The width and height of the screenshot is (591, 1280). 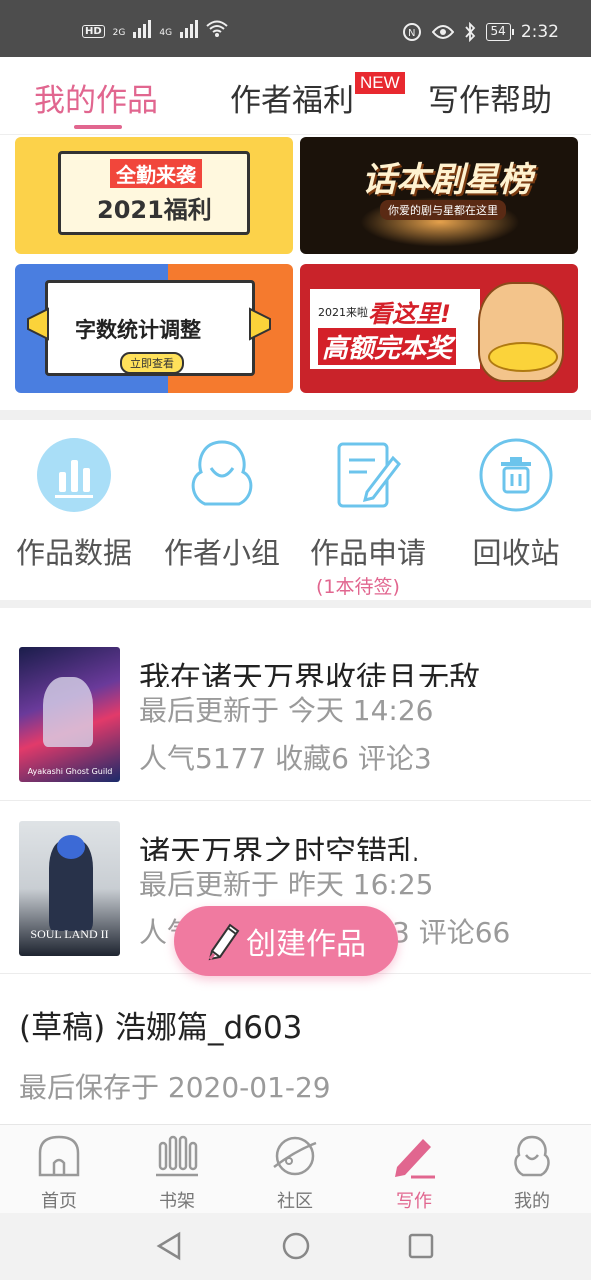 What do you see at coordinates (170, 1246) in the screenshot?
I see `back-icon` at bounding box center [170, 1246].